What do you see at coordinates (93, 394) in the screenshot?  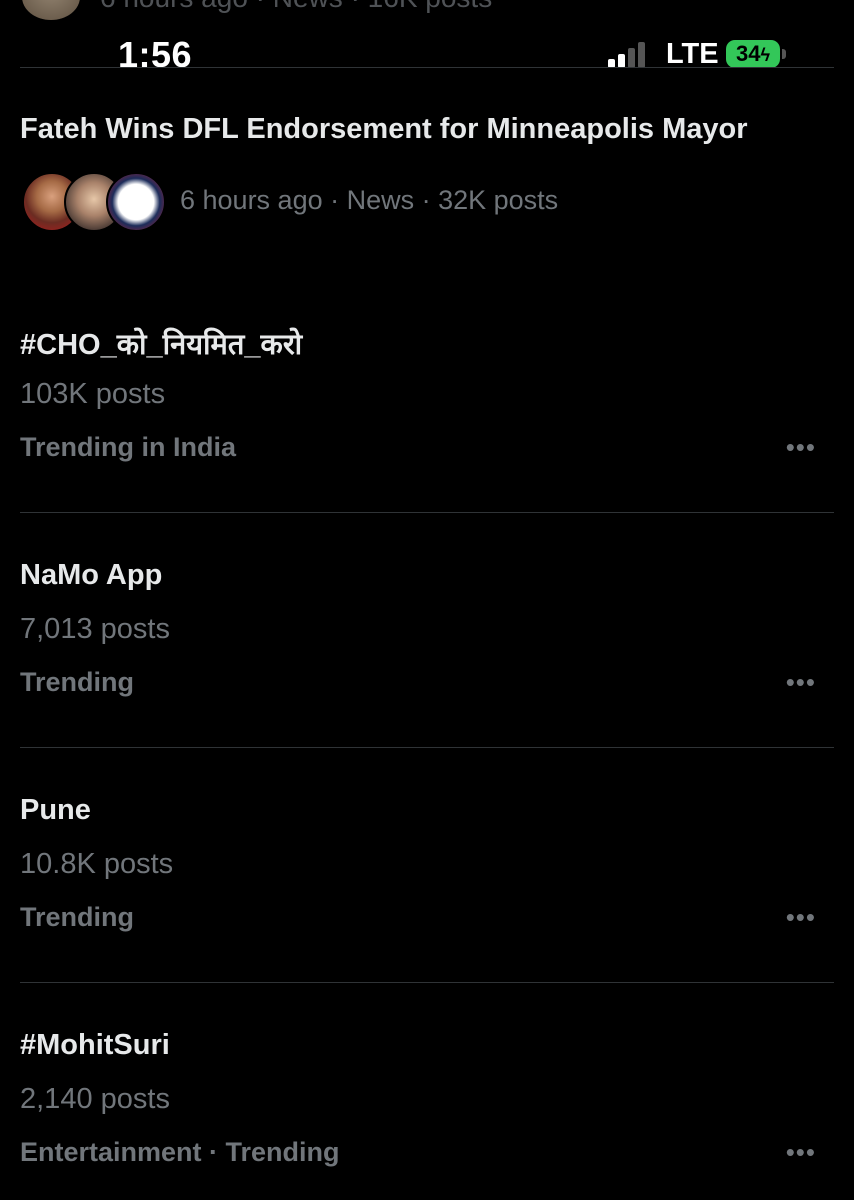 I see `trend-post-count: 103K posts` at bounding box center [93, 394].